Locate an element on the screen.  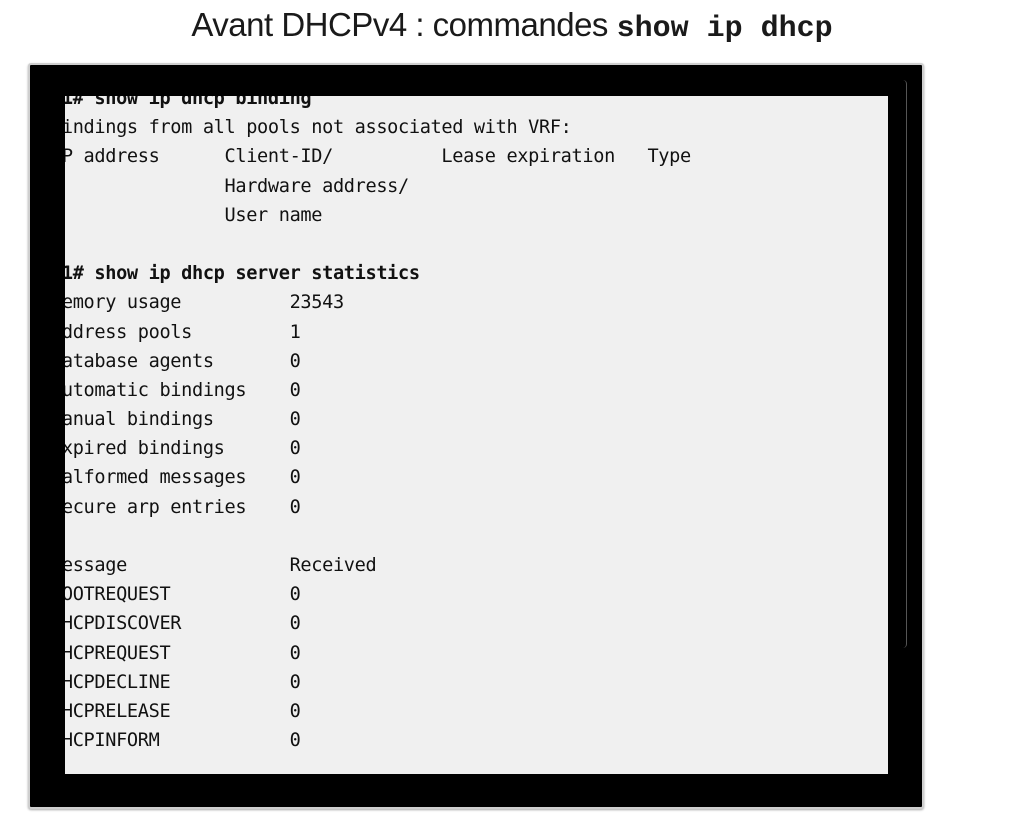
slide-title: Avant DHCPv4 : commandes show ip dhcp is located at coordinates (512, 26).